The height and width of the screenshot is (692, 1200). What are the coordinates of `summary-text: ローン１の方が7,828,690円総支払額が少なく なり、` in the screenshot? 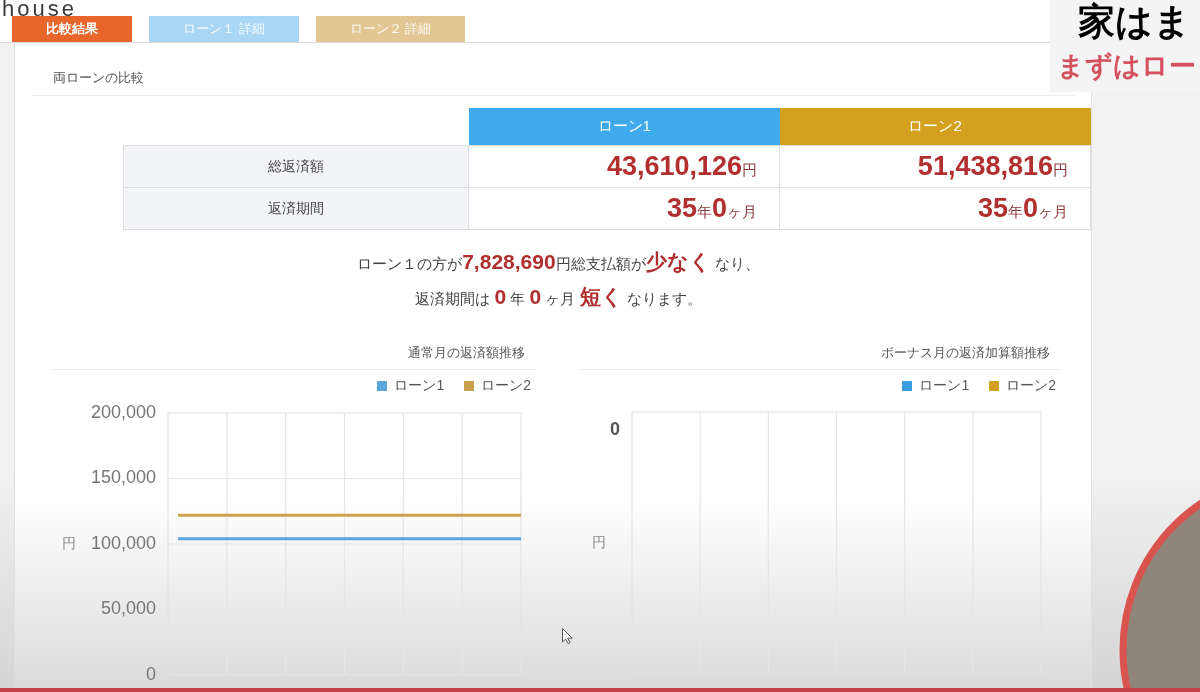 It's located at (558, 262).